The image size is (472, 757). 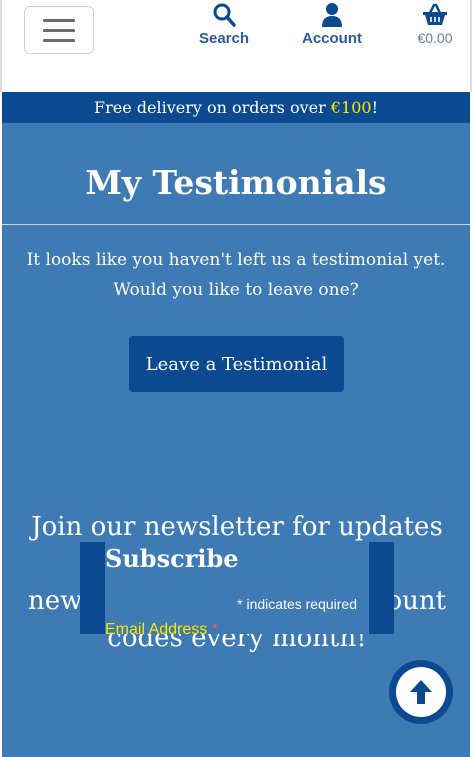 What do you see at coordinates (212, 107) in the screenshot?
I see `banner-text: Free delivery on orders over` at bounding box center [212, 107].